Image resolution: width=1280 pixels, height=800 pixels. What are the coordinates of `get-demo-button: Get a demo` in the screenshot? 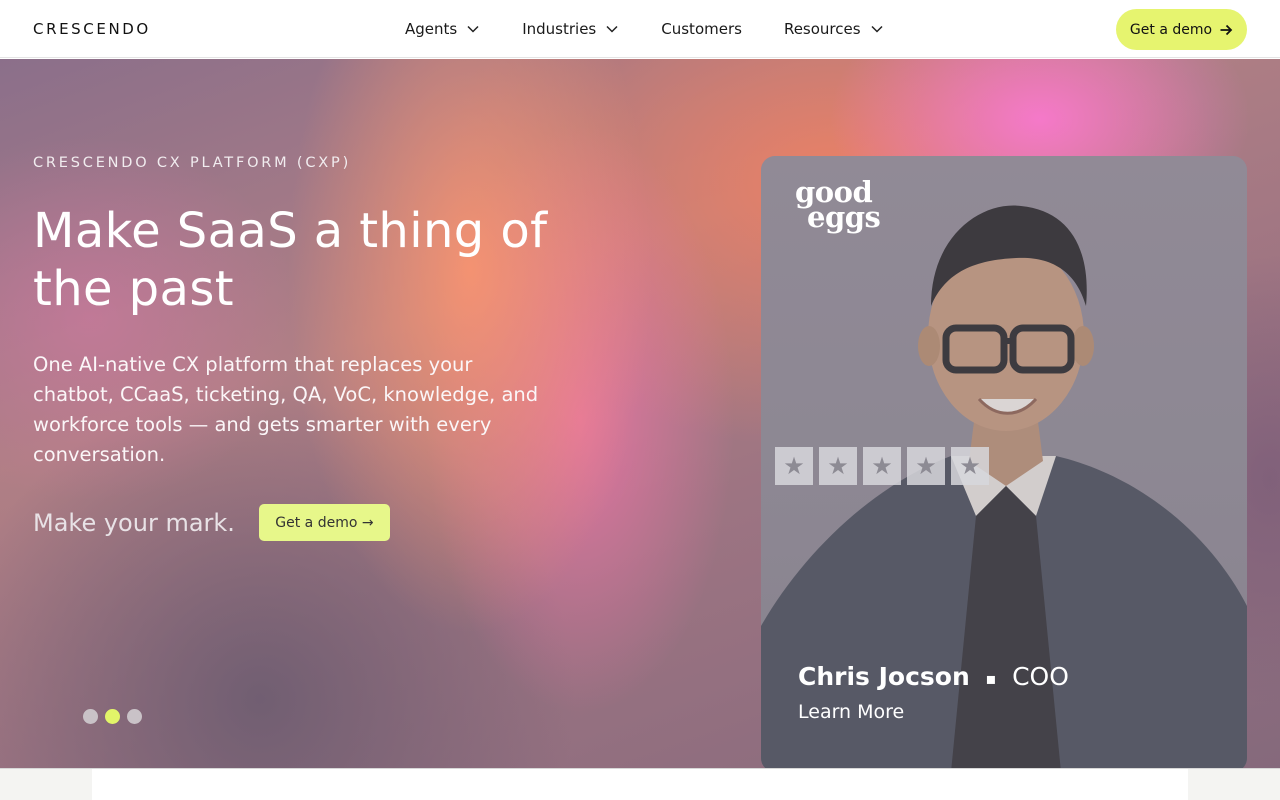 It's located at (1181, 29).